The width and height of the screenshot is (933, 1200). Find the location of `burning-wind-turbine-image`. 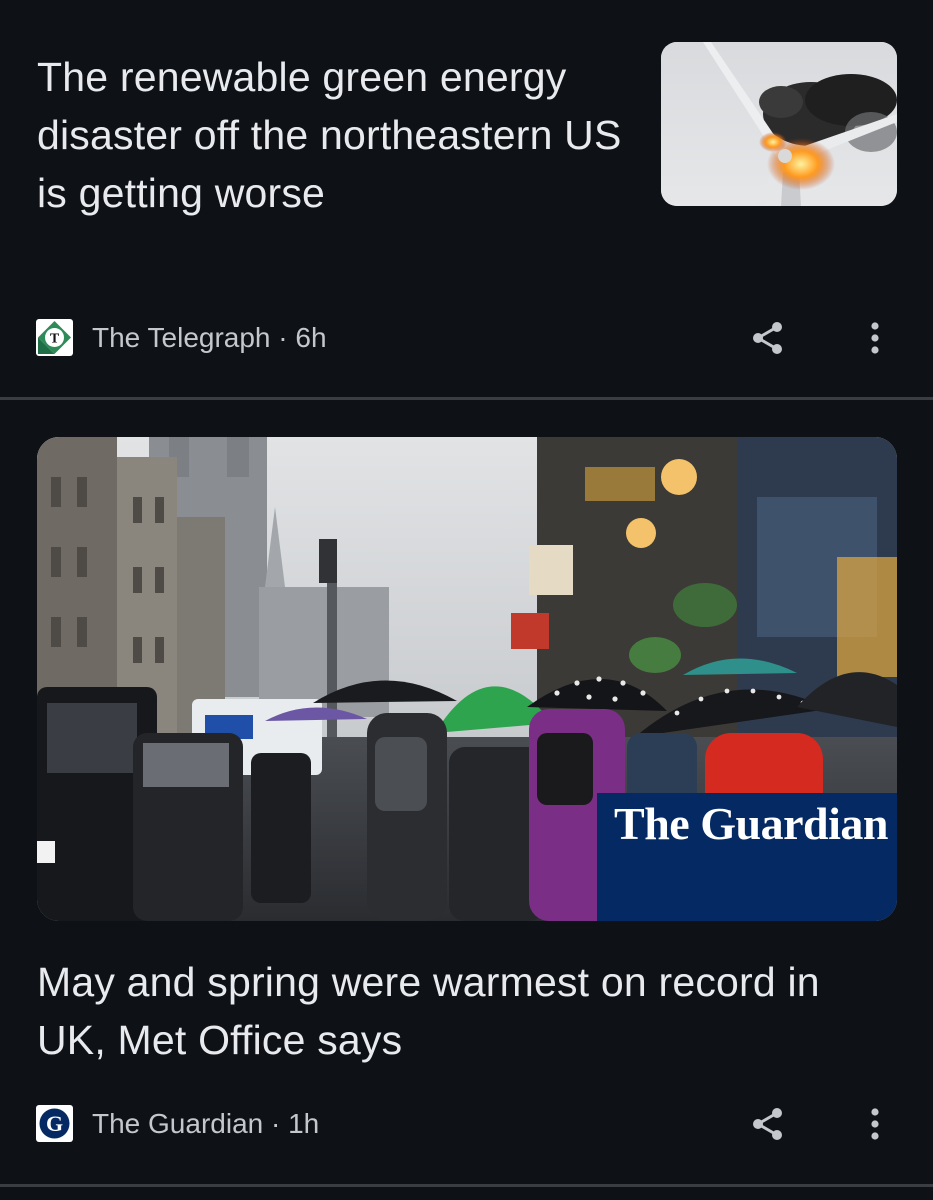

burning-wind-turbine-image is located at coordinates (779, 124).